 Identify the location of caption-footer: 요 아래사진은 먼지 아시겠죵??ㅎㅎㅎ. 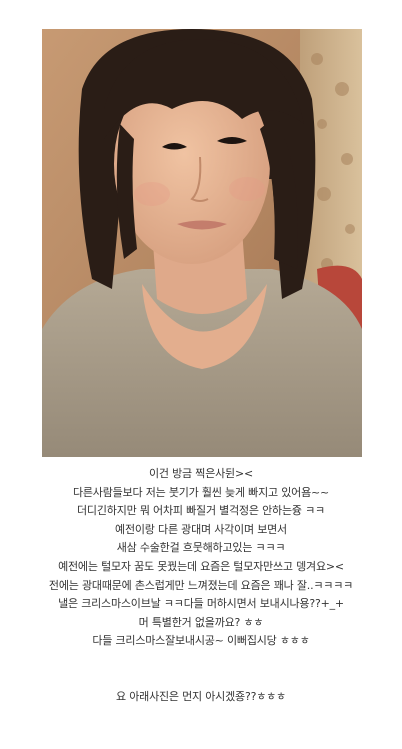
(201, 696).